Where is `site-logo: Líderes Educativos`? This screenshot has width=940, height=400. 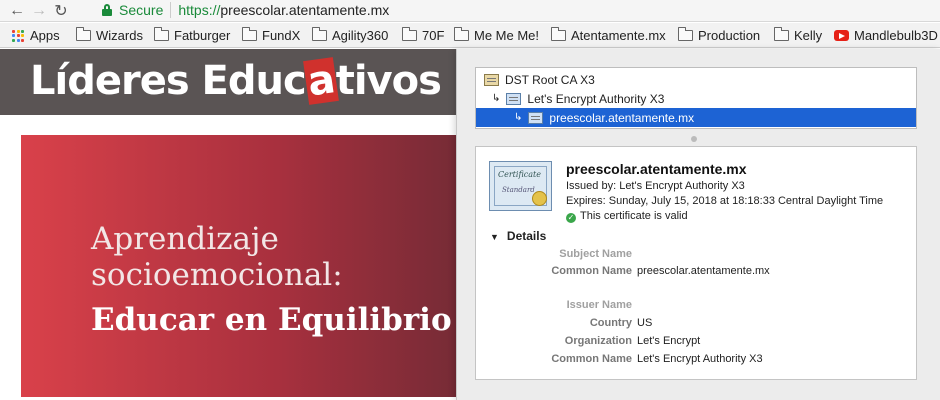
site-logo: Líderes Educativos is located at coordinates (236, 81).